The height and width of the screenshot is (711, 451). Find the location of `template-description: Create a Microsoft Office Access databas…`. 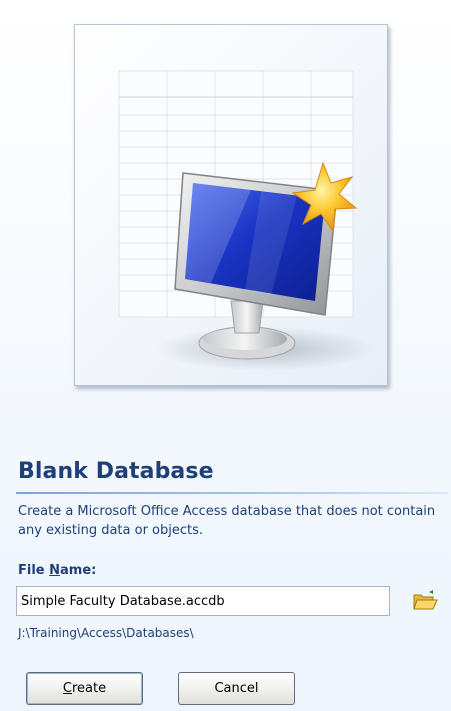

template-description: Create a Microsoft Office Access databas… is located at coordinates (227, 521).